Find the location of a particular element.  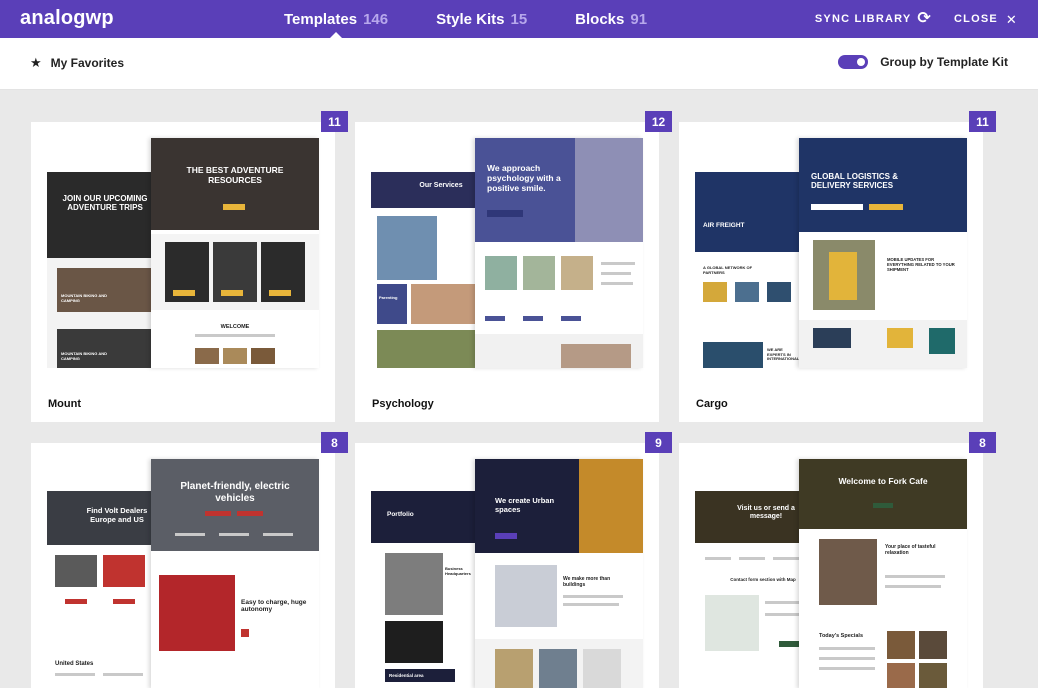

sync-library-label: SYNC LIBRARY is located at coordinates (863, 19).